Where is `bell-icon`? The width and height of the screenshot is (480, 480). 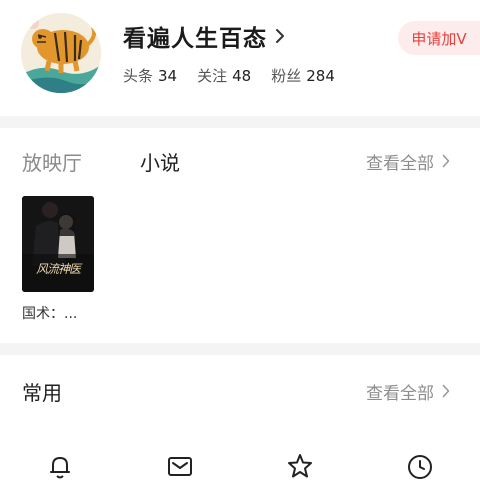
bell-icon is located at coordinates (60, 466).